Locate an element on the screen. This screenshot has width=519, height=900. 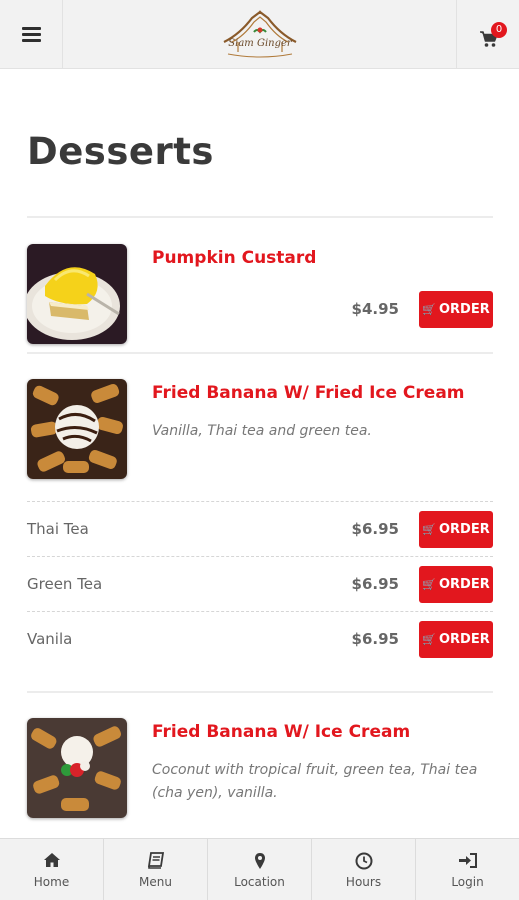
nav-label: Login is located at coordinates (467, 882).